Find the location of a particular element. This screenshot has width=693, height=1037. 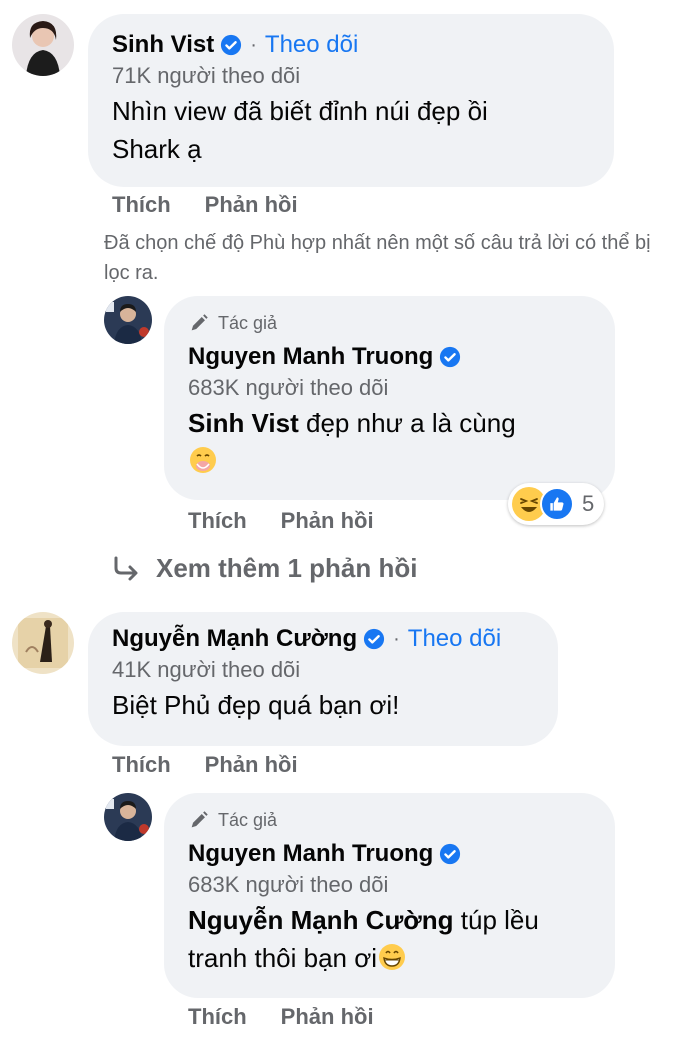

follower-count: 41K người theo dõi is located at coordinates (206, 669).